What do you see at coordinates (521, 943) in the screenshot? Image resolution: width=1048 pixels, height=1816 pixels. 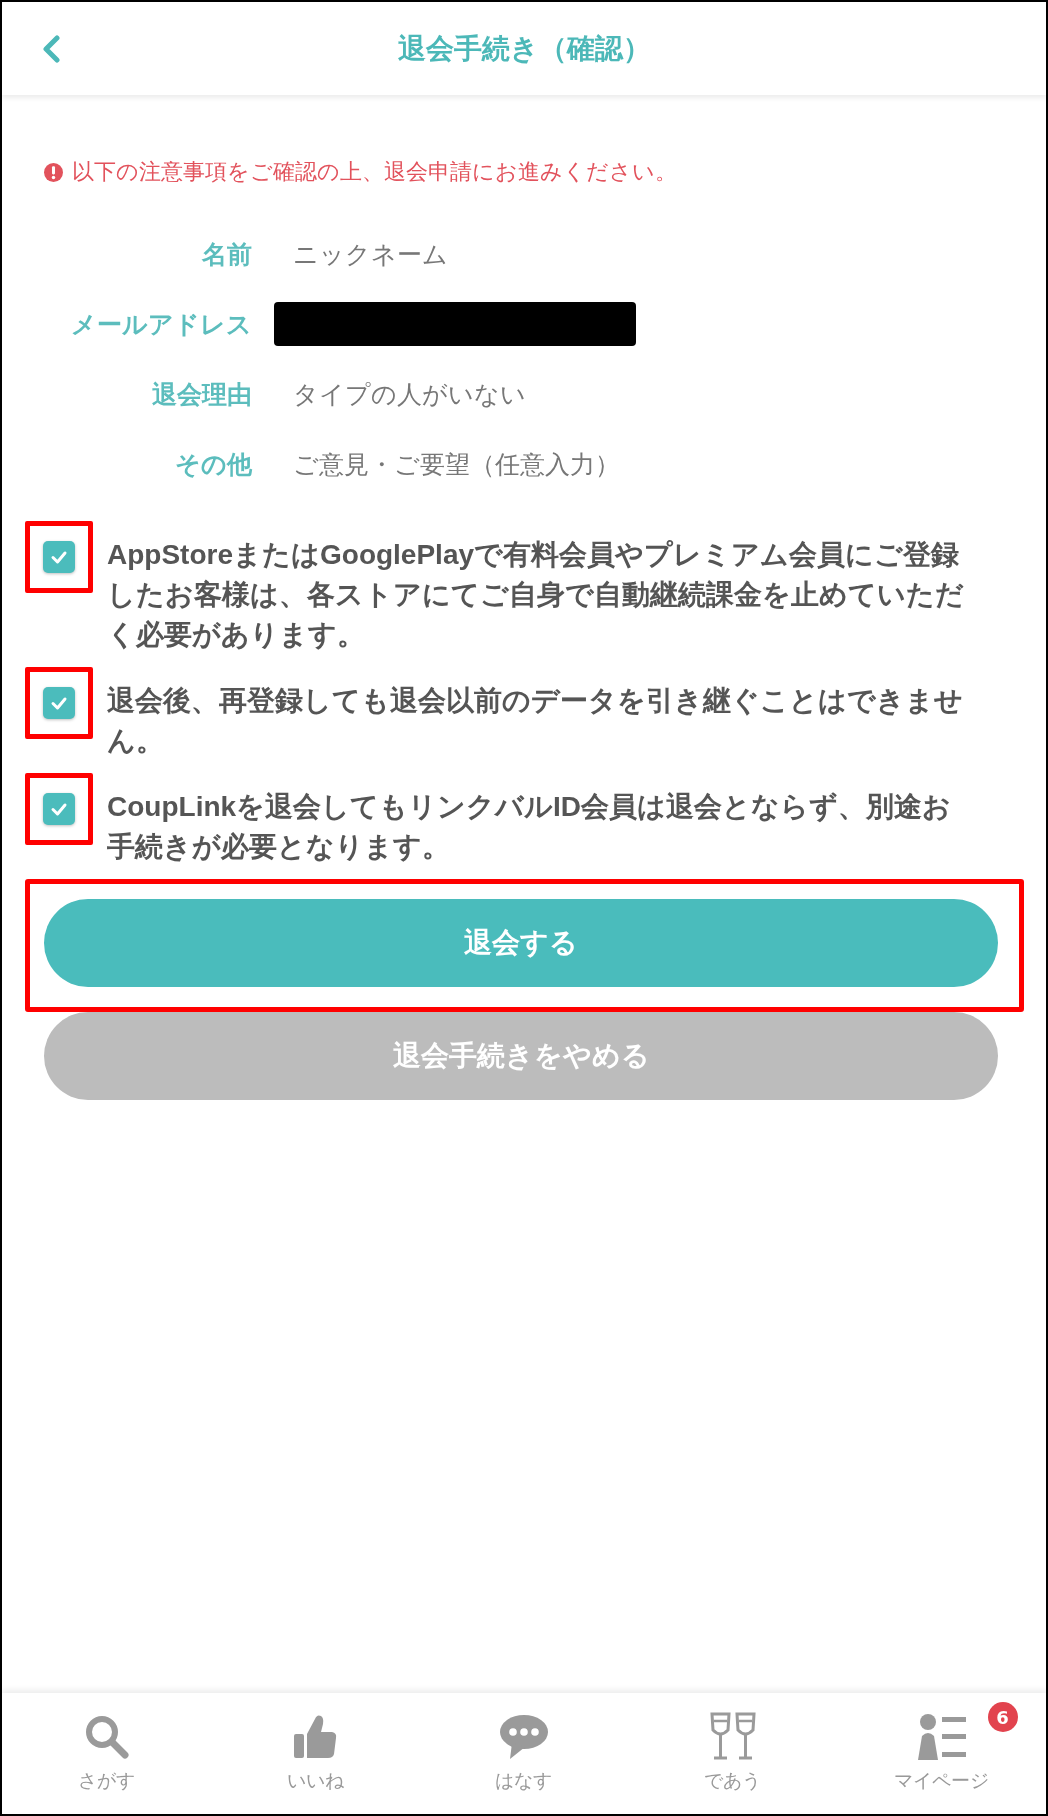 I see `submit-button: 退会する` at bounding box center [521, 943].